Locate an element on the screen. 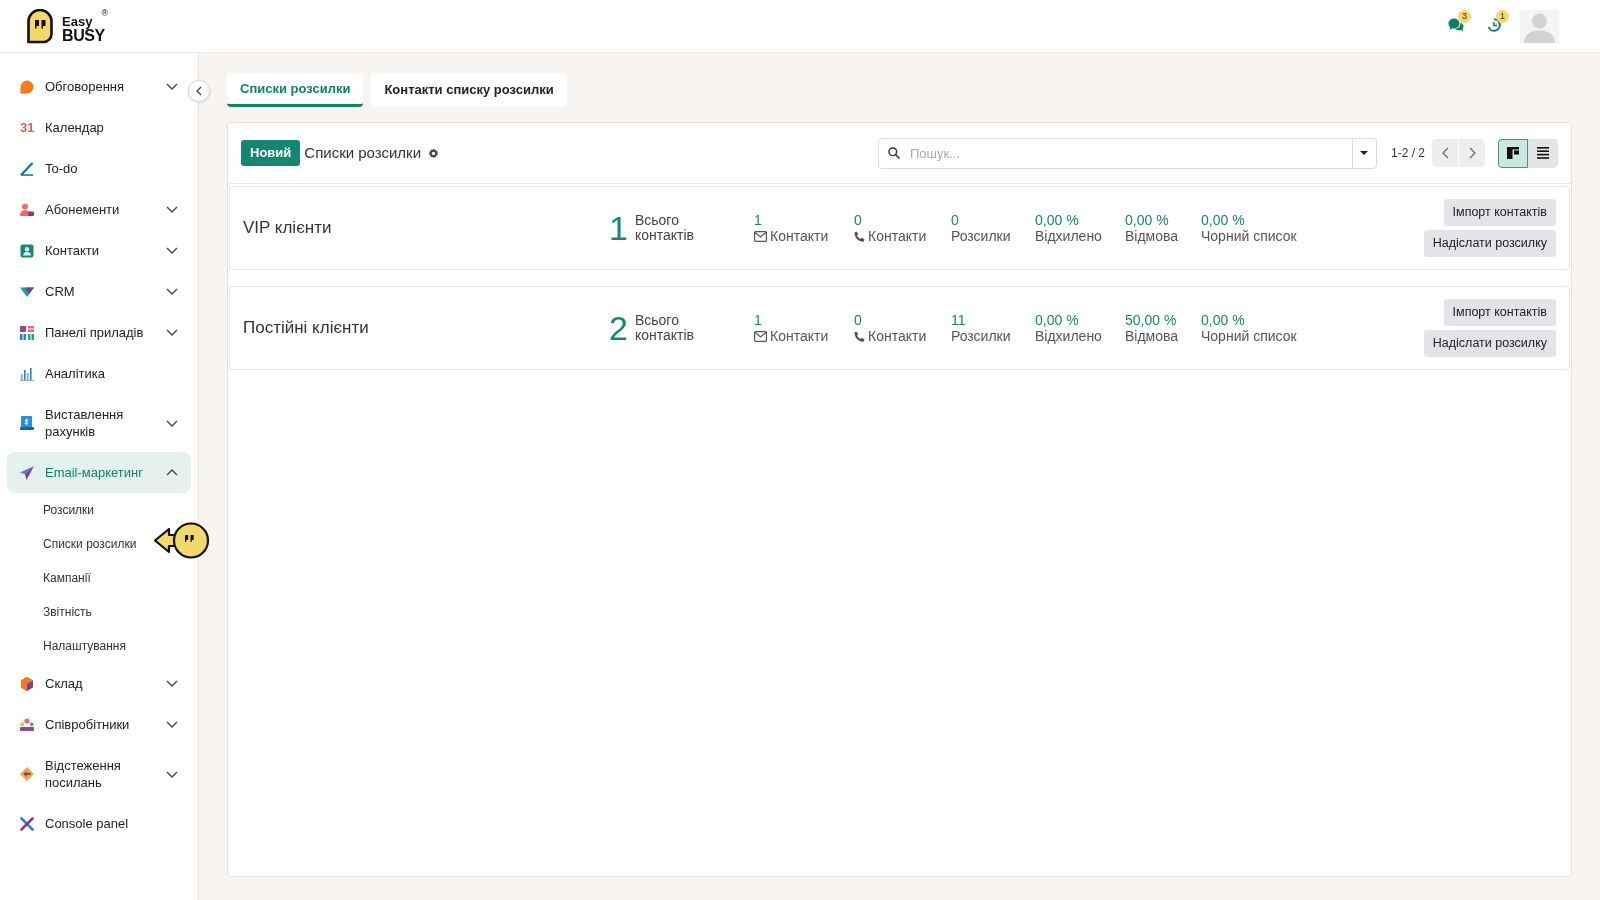  pager-value: 1-2 / 2 is located at coordinates (1407, 153).